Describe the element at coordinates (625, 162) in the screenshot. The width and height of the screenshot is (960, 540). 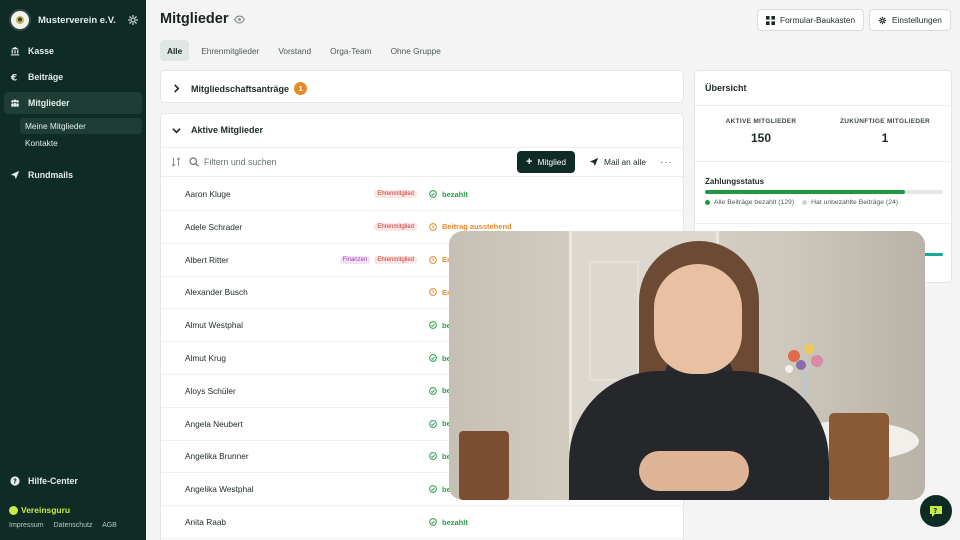
I see `mail-all-label: Mail an alle` at that location.